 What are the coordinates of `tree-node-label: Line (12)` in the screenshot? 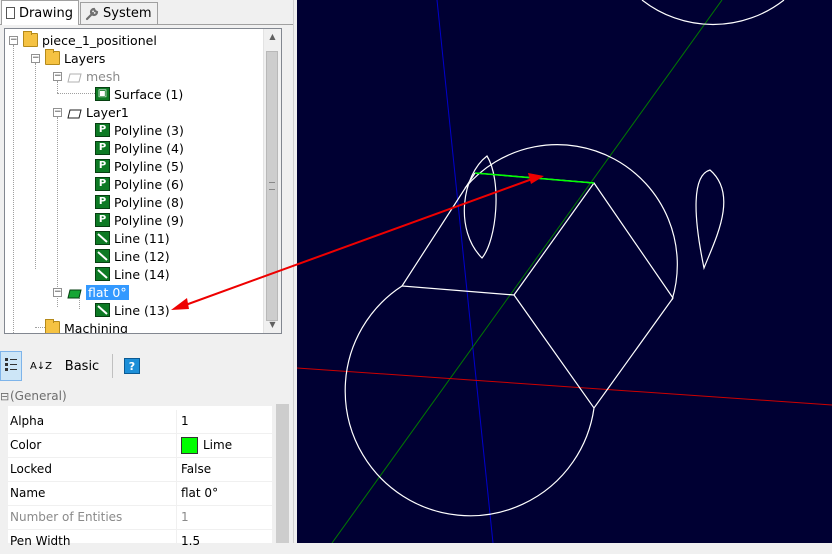 It's located at (142, 256).